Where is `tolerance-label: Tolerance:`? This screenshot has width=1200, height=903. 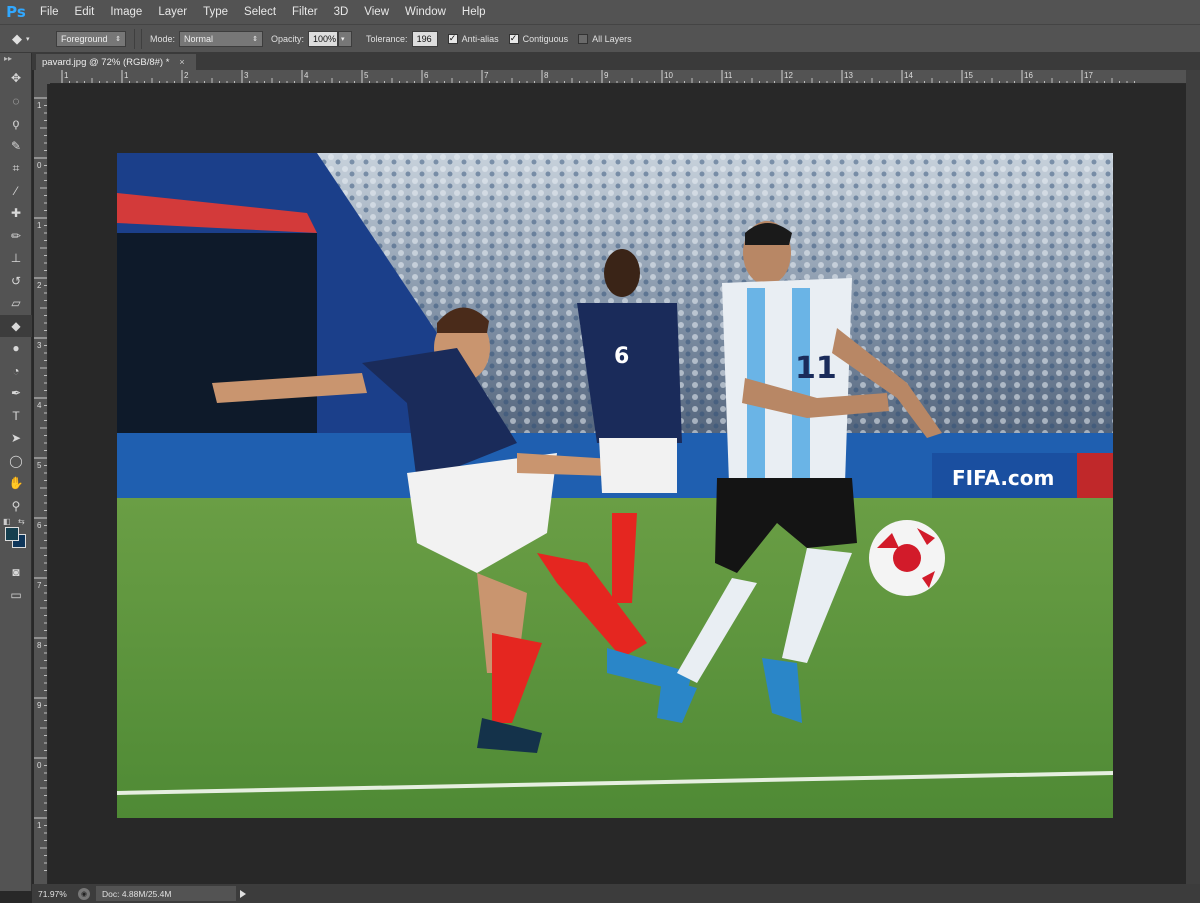 tolerance-label: Tolerance: is located at coordinates (387, 38).